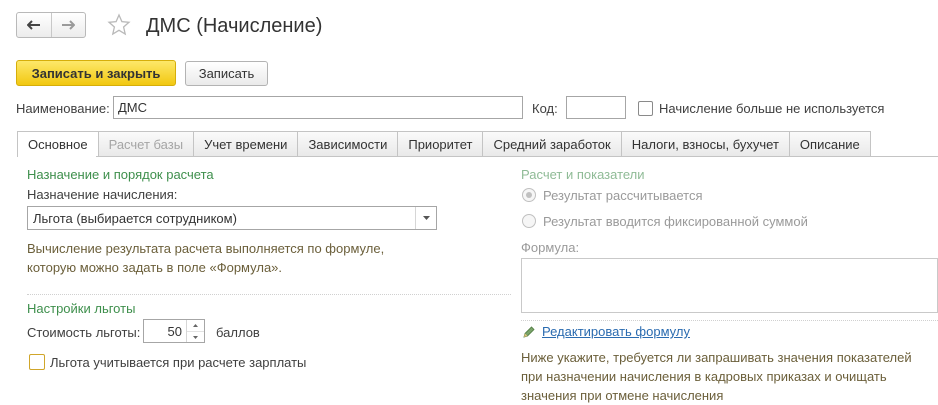  I want to click on purpose-select: Льгота (выбирается сотрудником), so click(232, 218).